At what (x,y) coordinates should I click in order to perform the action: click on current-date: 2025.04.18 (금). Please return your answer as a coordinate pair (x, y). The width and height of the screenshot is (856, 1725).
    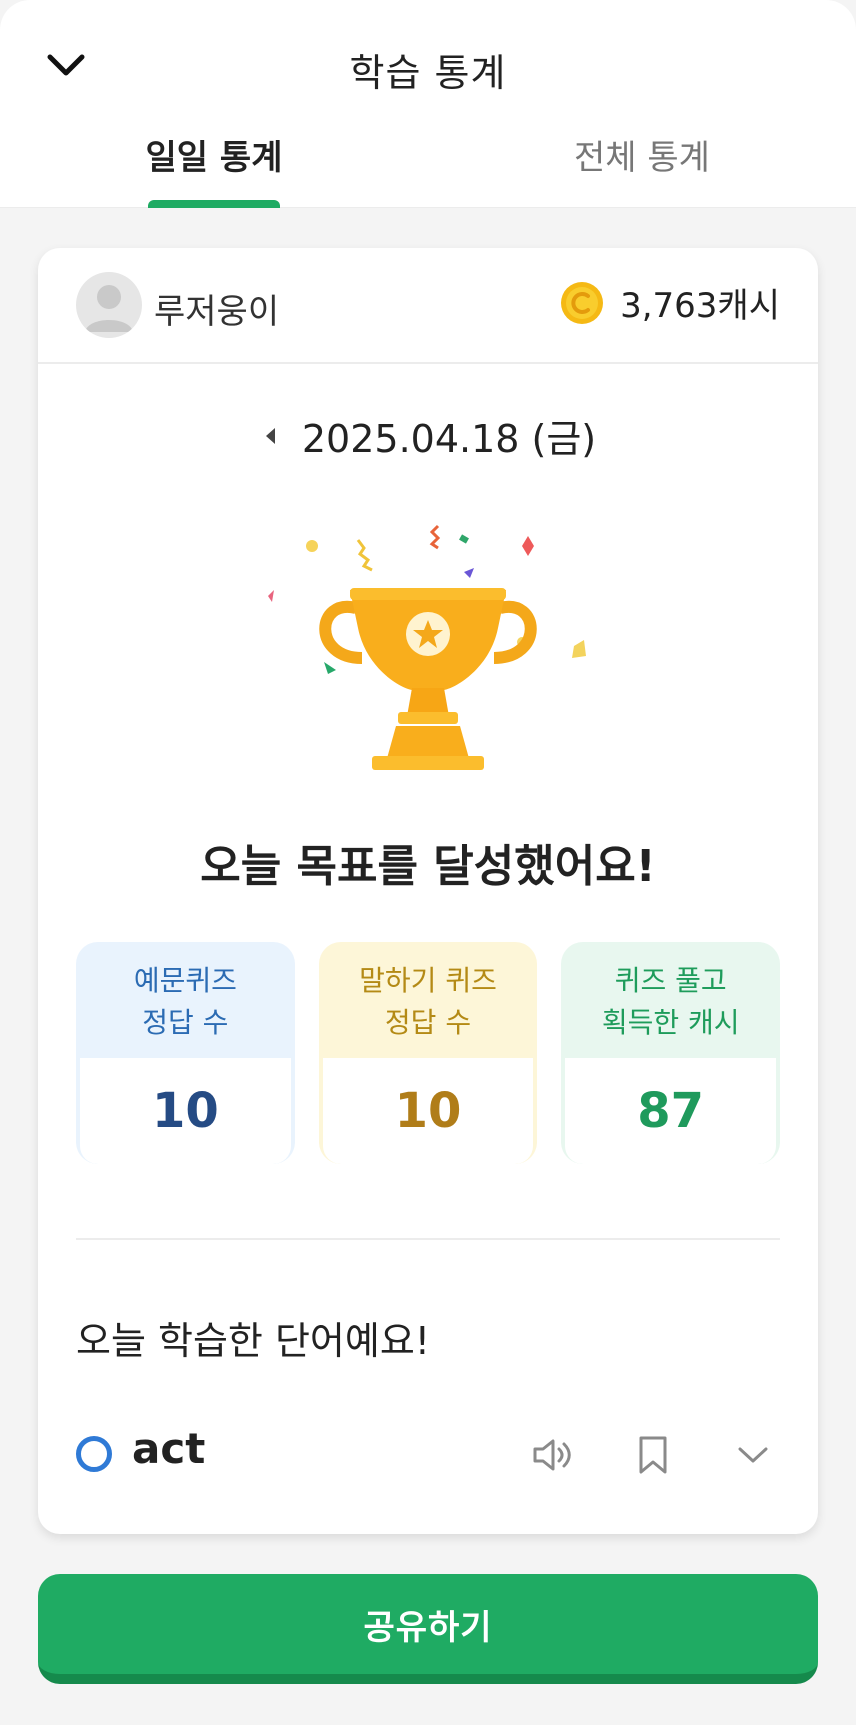
    Looking at the image, I should click on (449, 439).